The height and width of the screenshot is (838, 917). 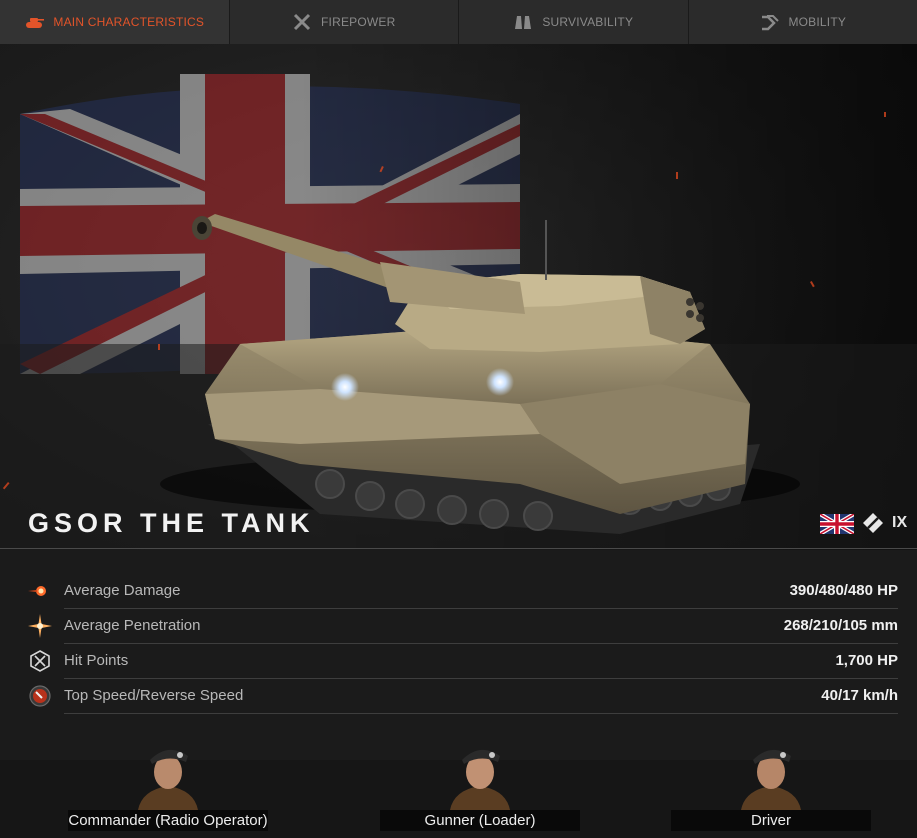 I want to click on uk-flag-icon, so click(x=837, y=524).